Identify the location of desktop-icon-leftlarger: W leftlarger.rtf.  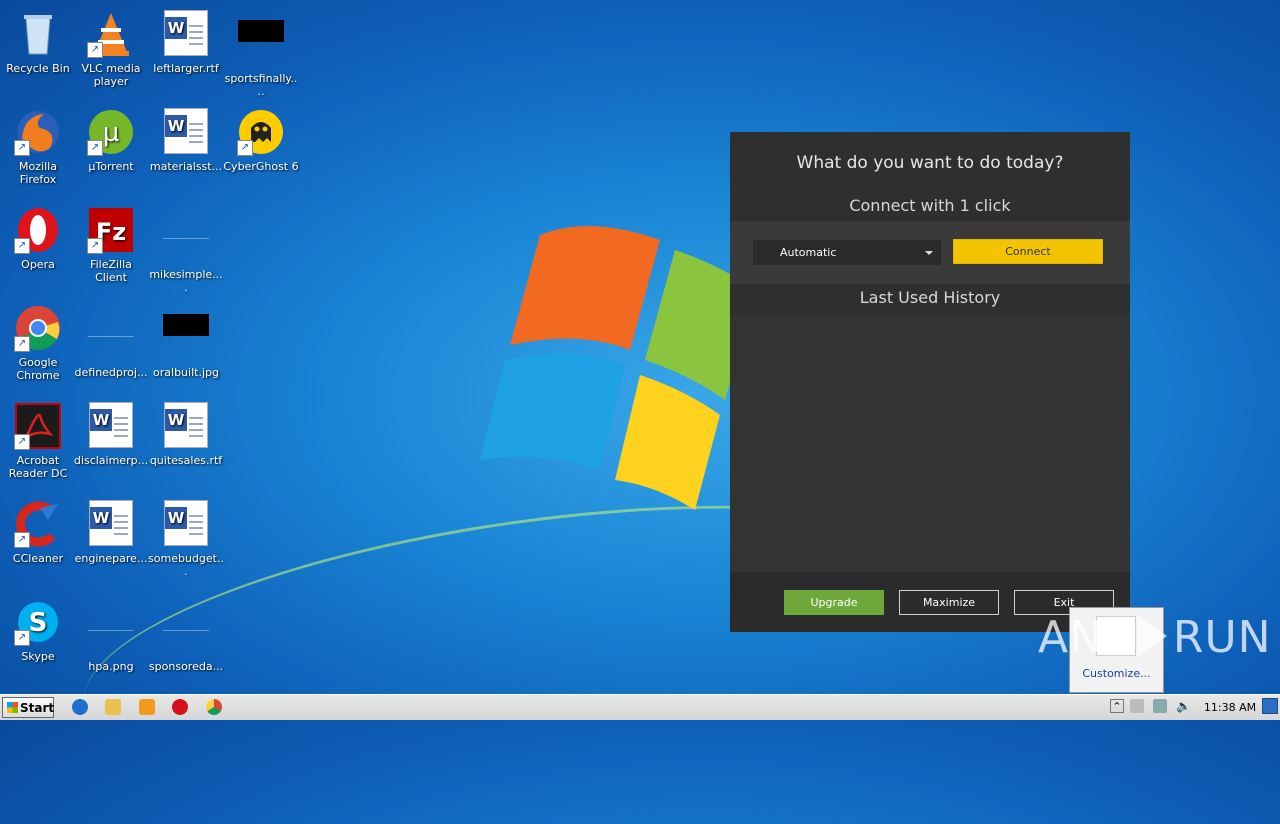
(186, 41).